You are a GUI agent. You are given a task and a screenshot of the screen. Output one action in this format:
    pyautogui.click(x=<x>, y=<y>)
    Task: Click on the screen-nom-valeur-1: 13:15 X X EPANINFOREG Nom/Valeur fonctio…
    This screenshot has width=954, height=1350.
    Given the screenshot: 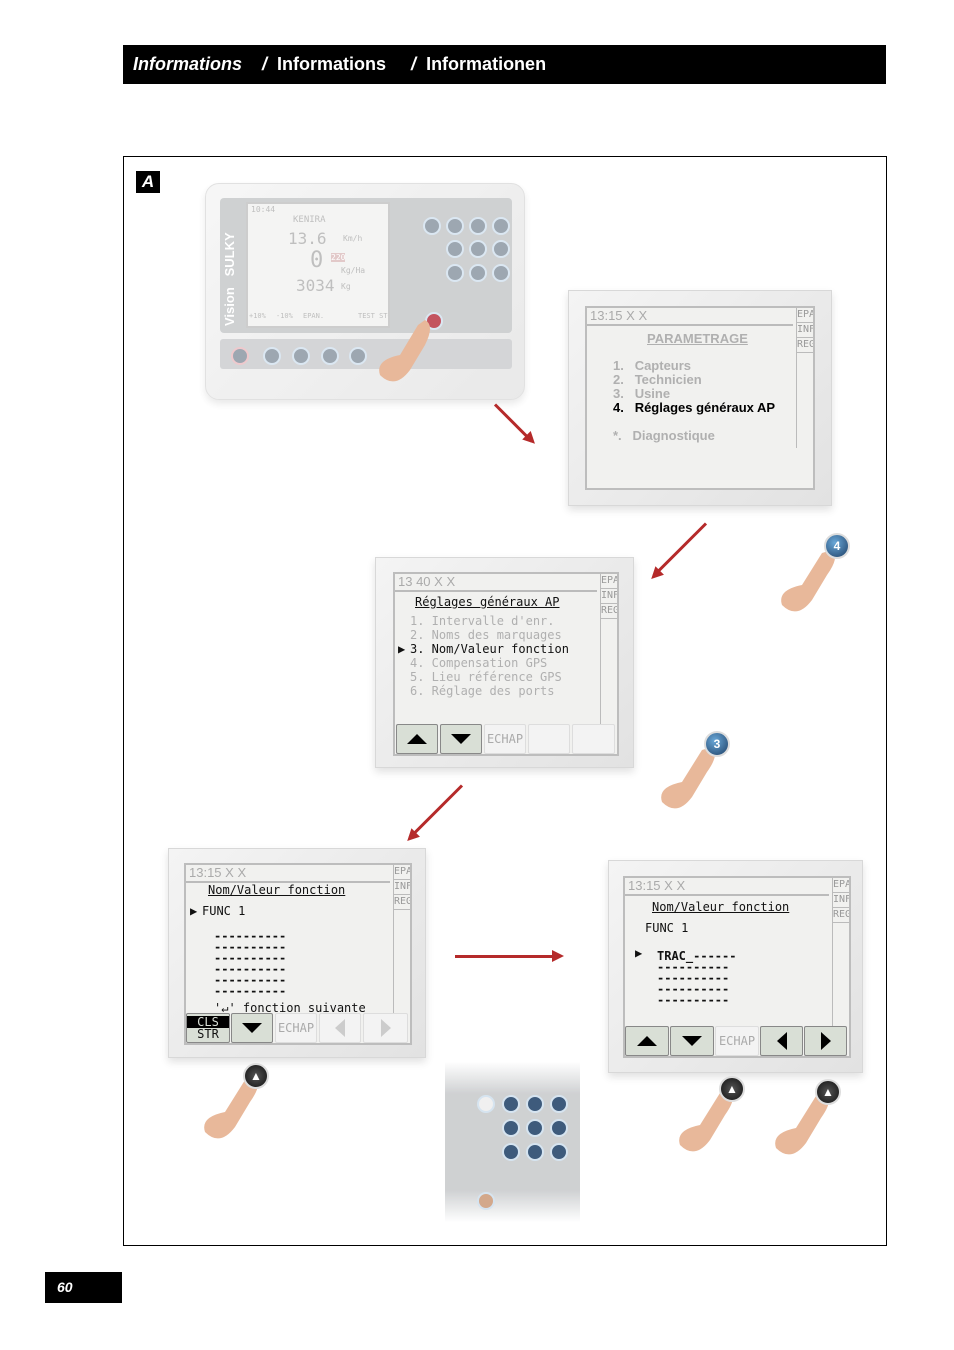 What is the action you would take?
    pyautogui.click(x=297, y=953)
    